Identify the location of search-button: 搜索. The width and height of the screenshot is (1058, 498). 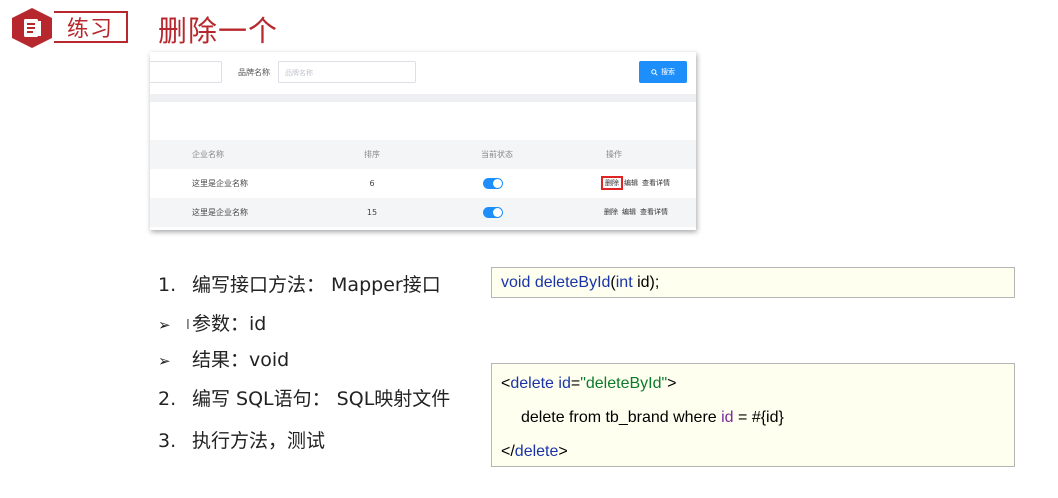
(663, 72).